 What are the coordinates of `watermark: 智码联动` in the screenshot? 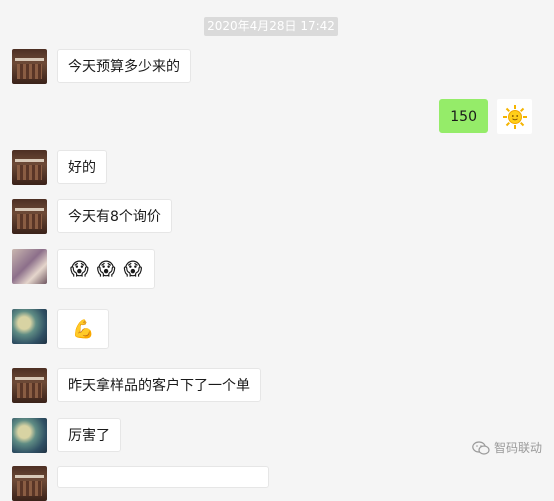 It's located at (507, 447).